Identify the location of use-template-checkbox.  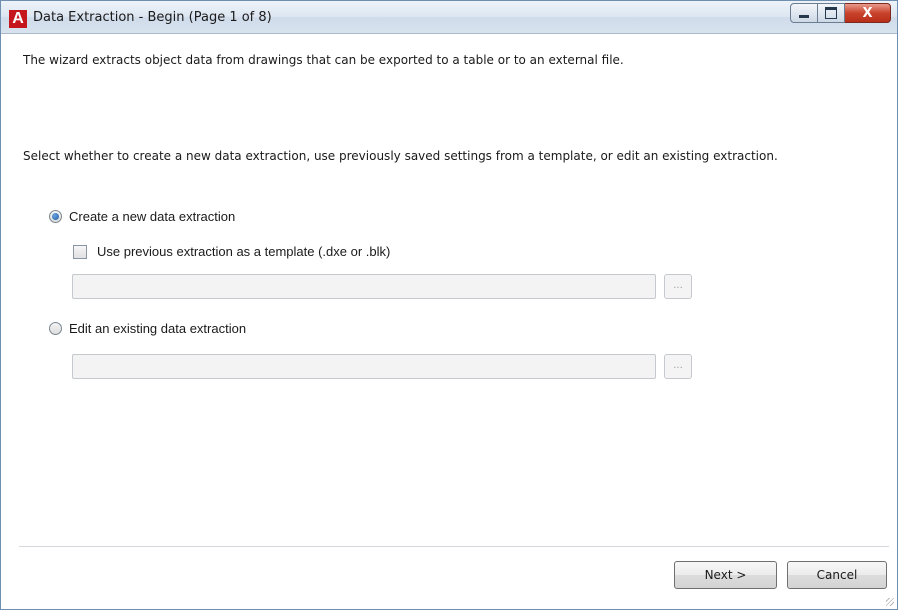
(80, 251).